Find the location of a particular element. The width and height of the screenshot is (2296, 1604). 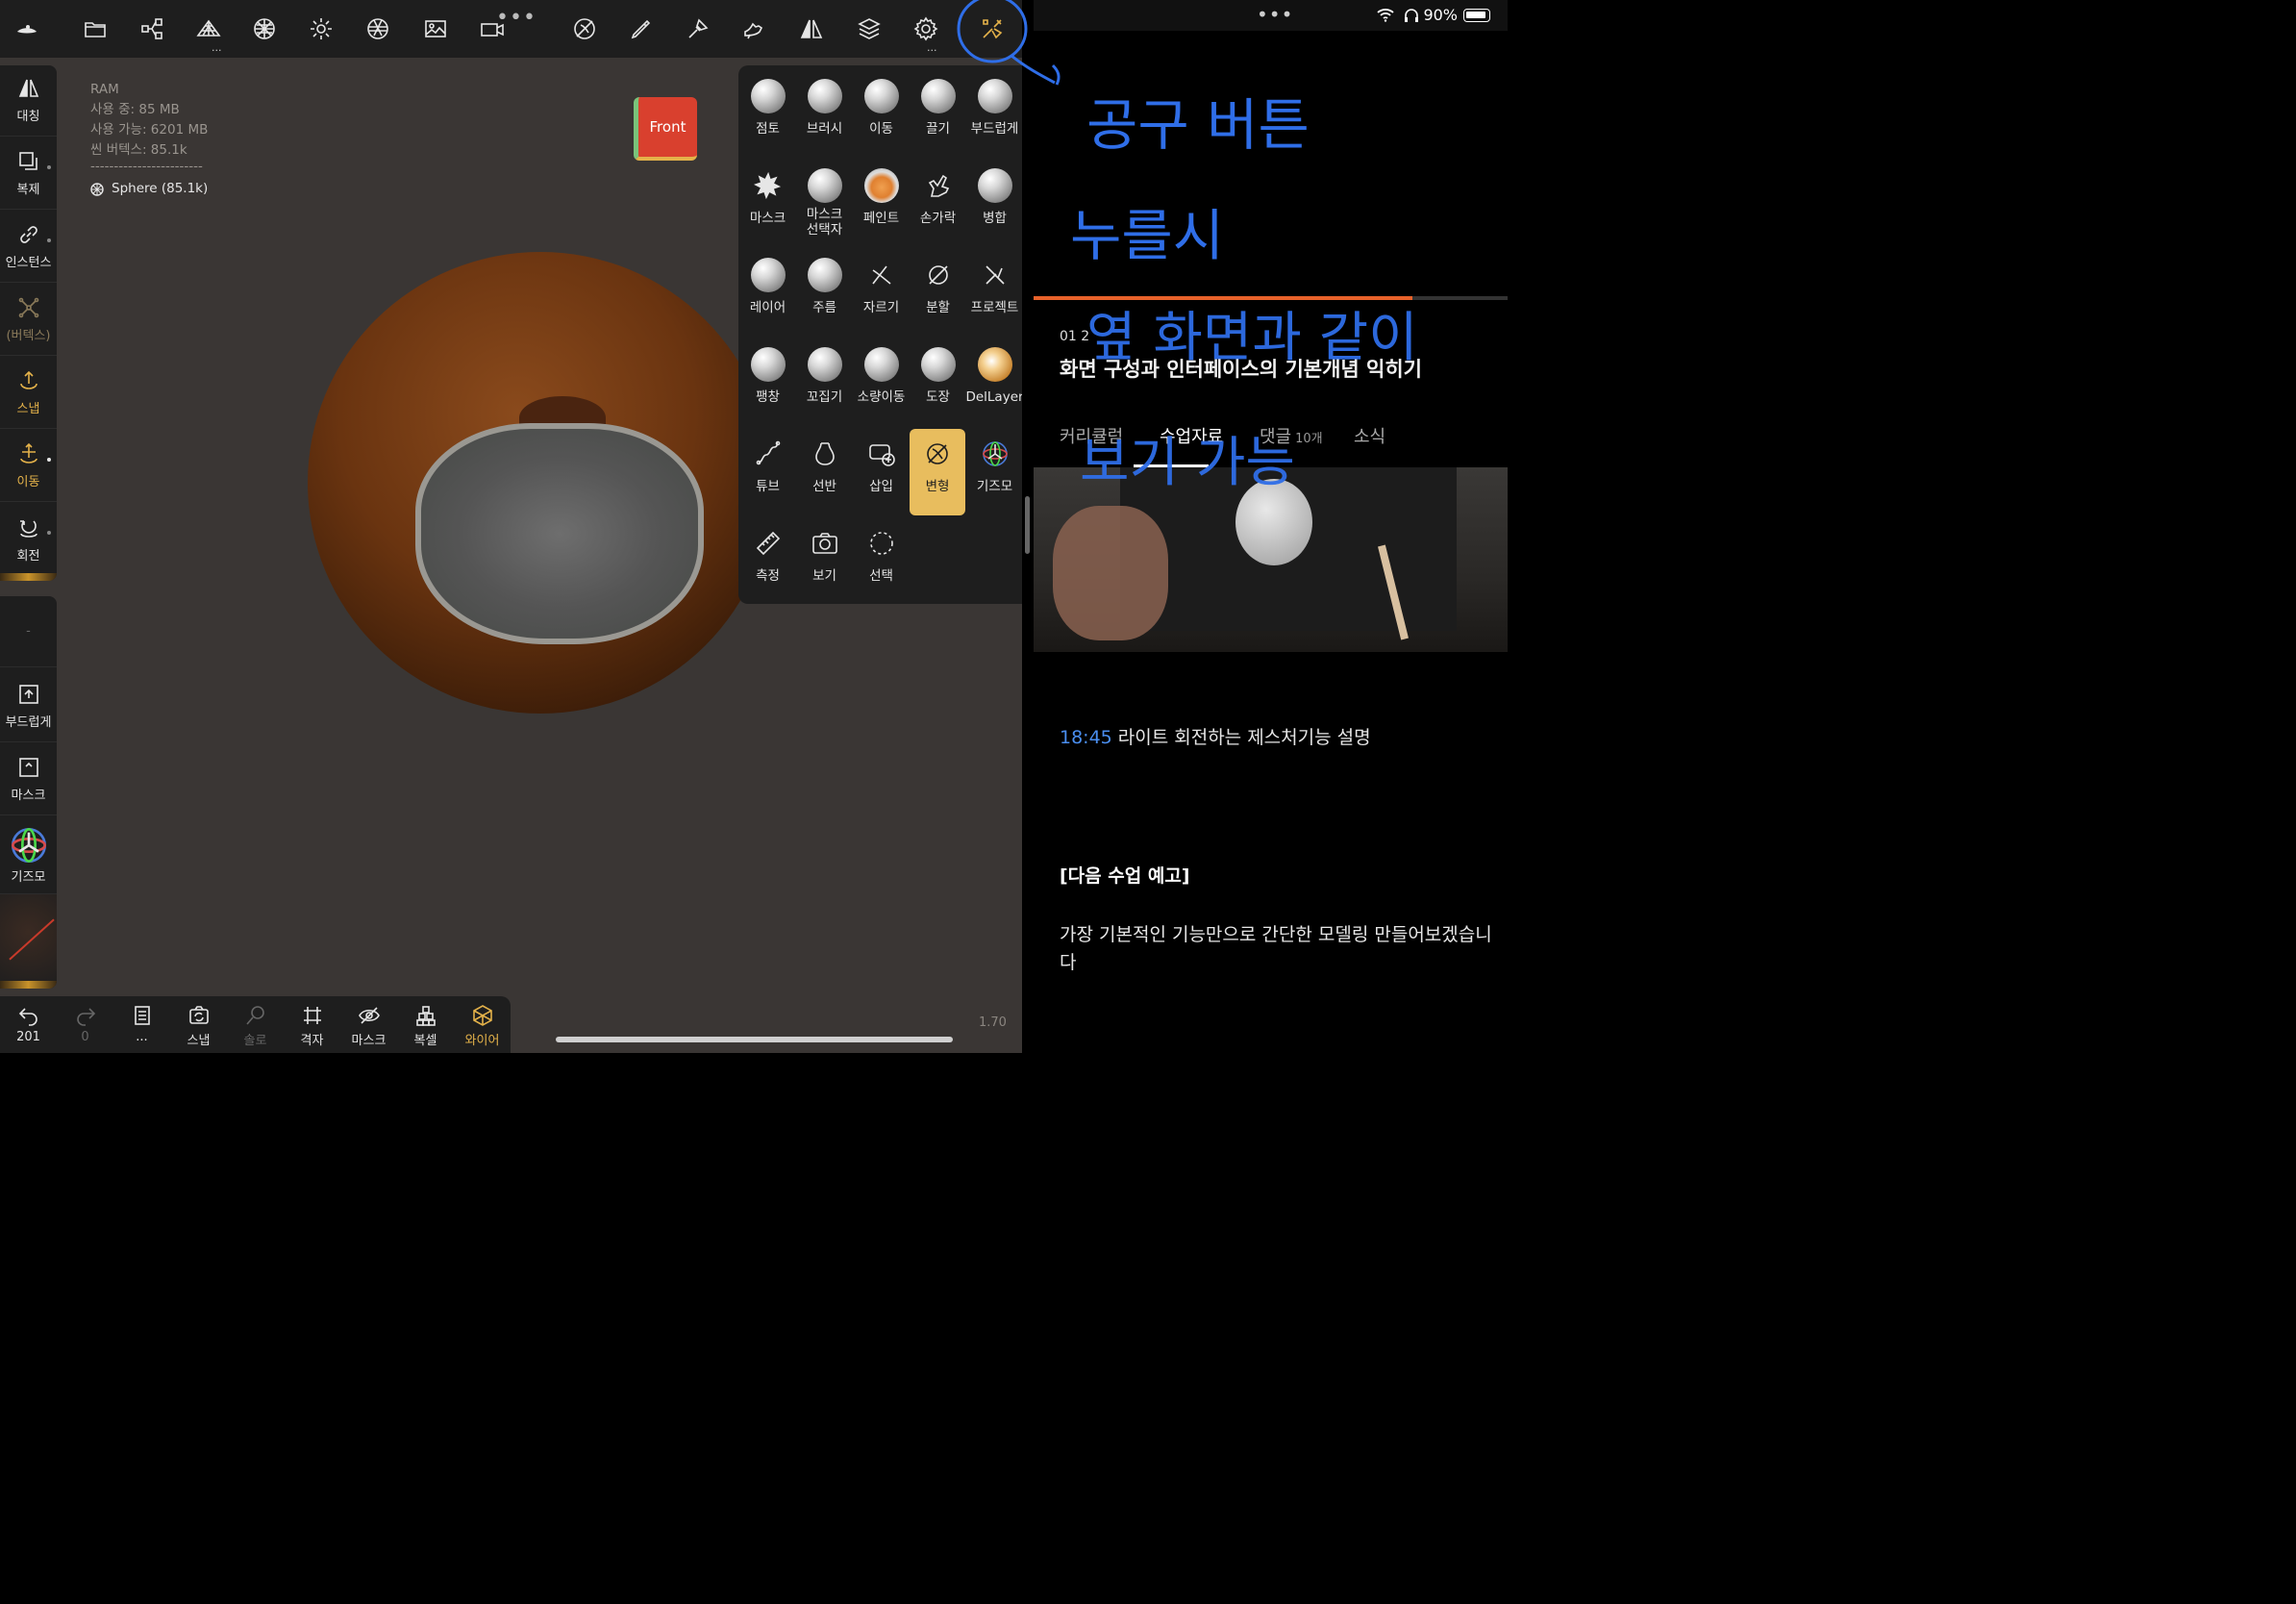

scene-graph-icon is located at coordinates (152, 29).